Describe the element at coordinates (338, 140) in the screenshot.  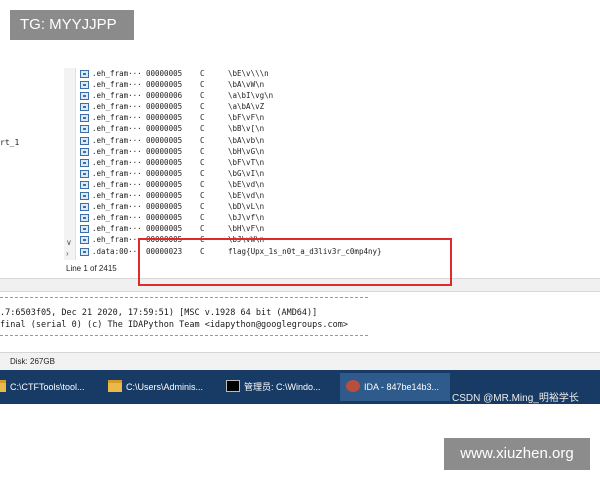
I see `string-row: .eh_fram··· 00000005 C \bA\vb\n` at that location.